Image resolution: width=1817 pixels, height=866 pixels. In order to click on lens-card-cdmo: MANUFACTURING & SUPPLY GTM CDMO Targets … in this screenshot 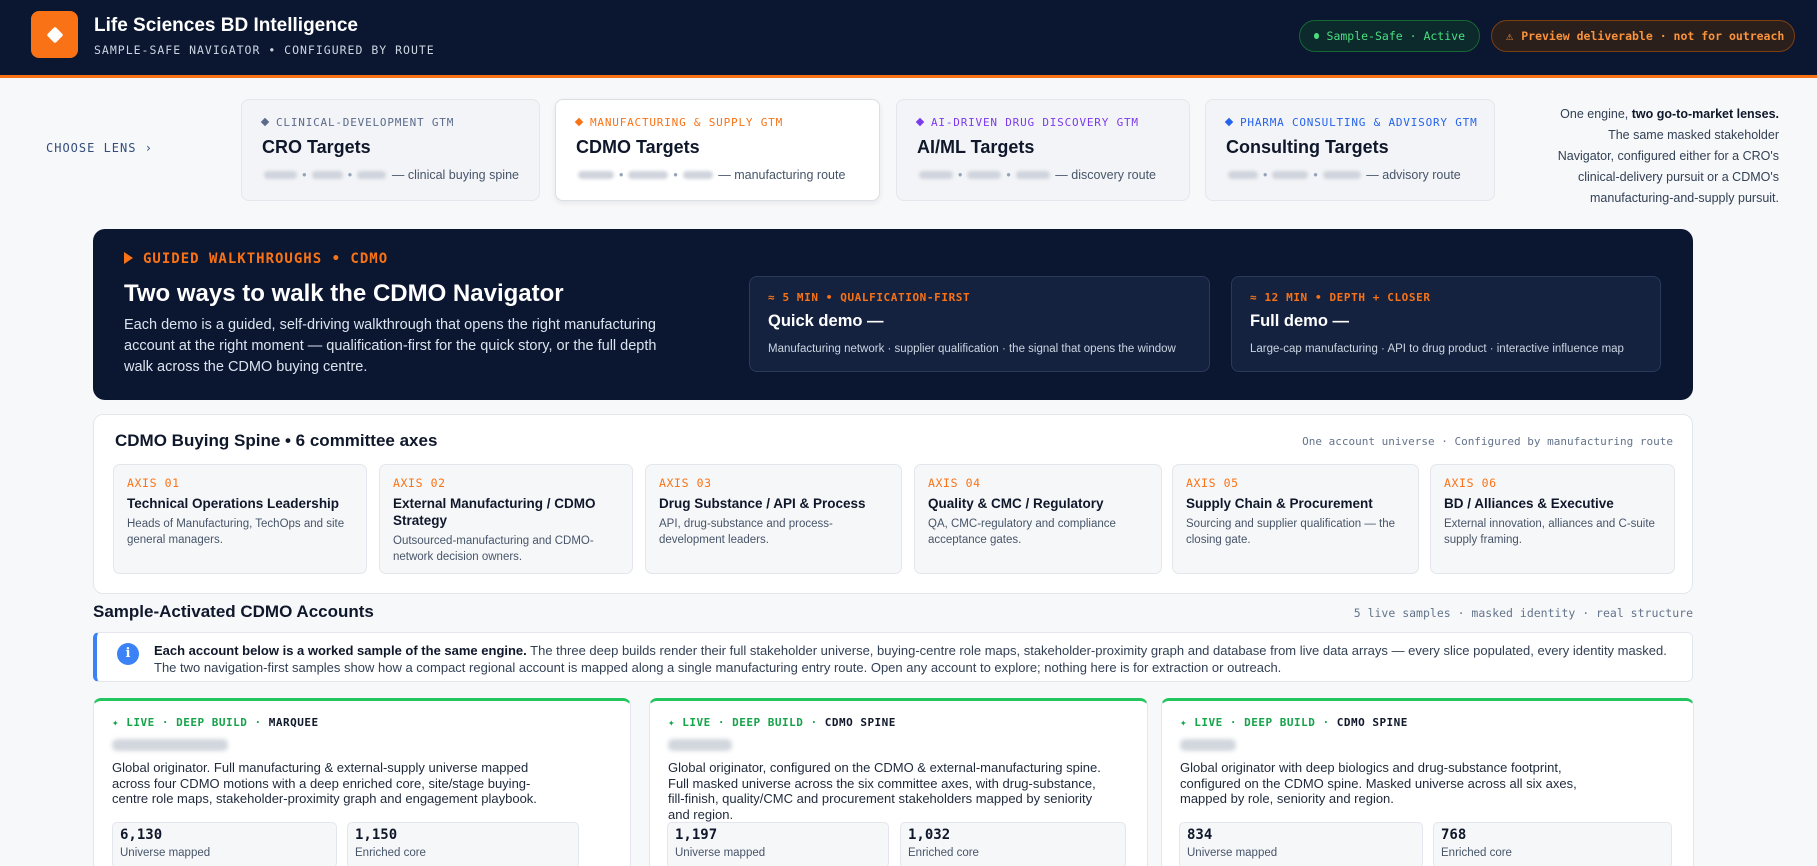, I will do `click(717, 150)`.